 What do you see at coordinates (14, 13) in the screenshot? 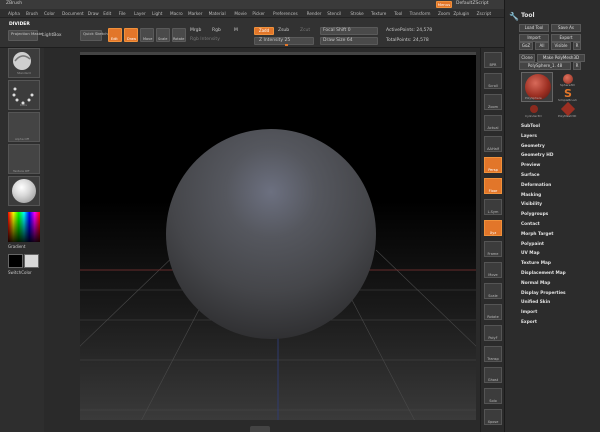
I see `menu-item-alpha: Alpha` at bounding box center [14, 13].